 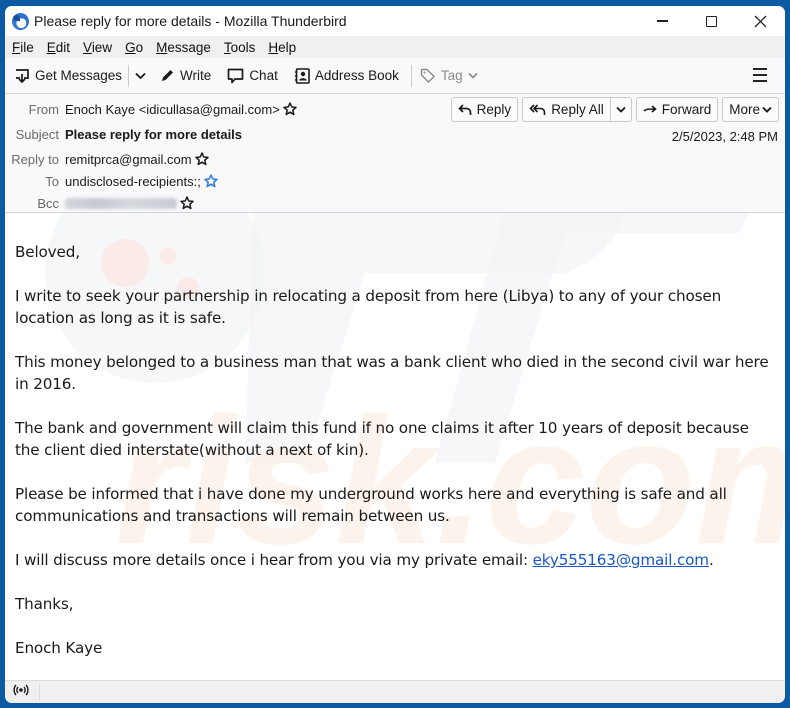 What do you see at coordinates (121, 203) in the screenshot?
I see `bcc-value-redacted` at bounding box center [121, 203].